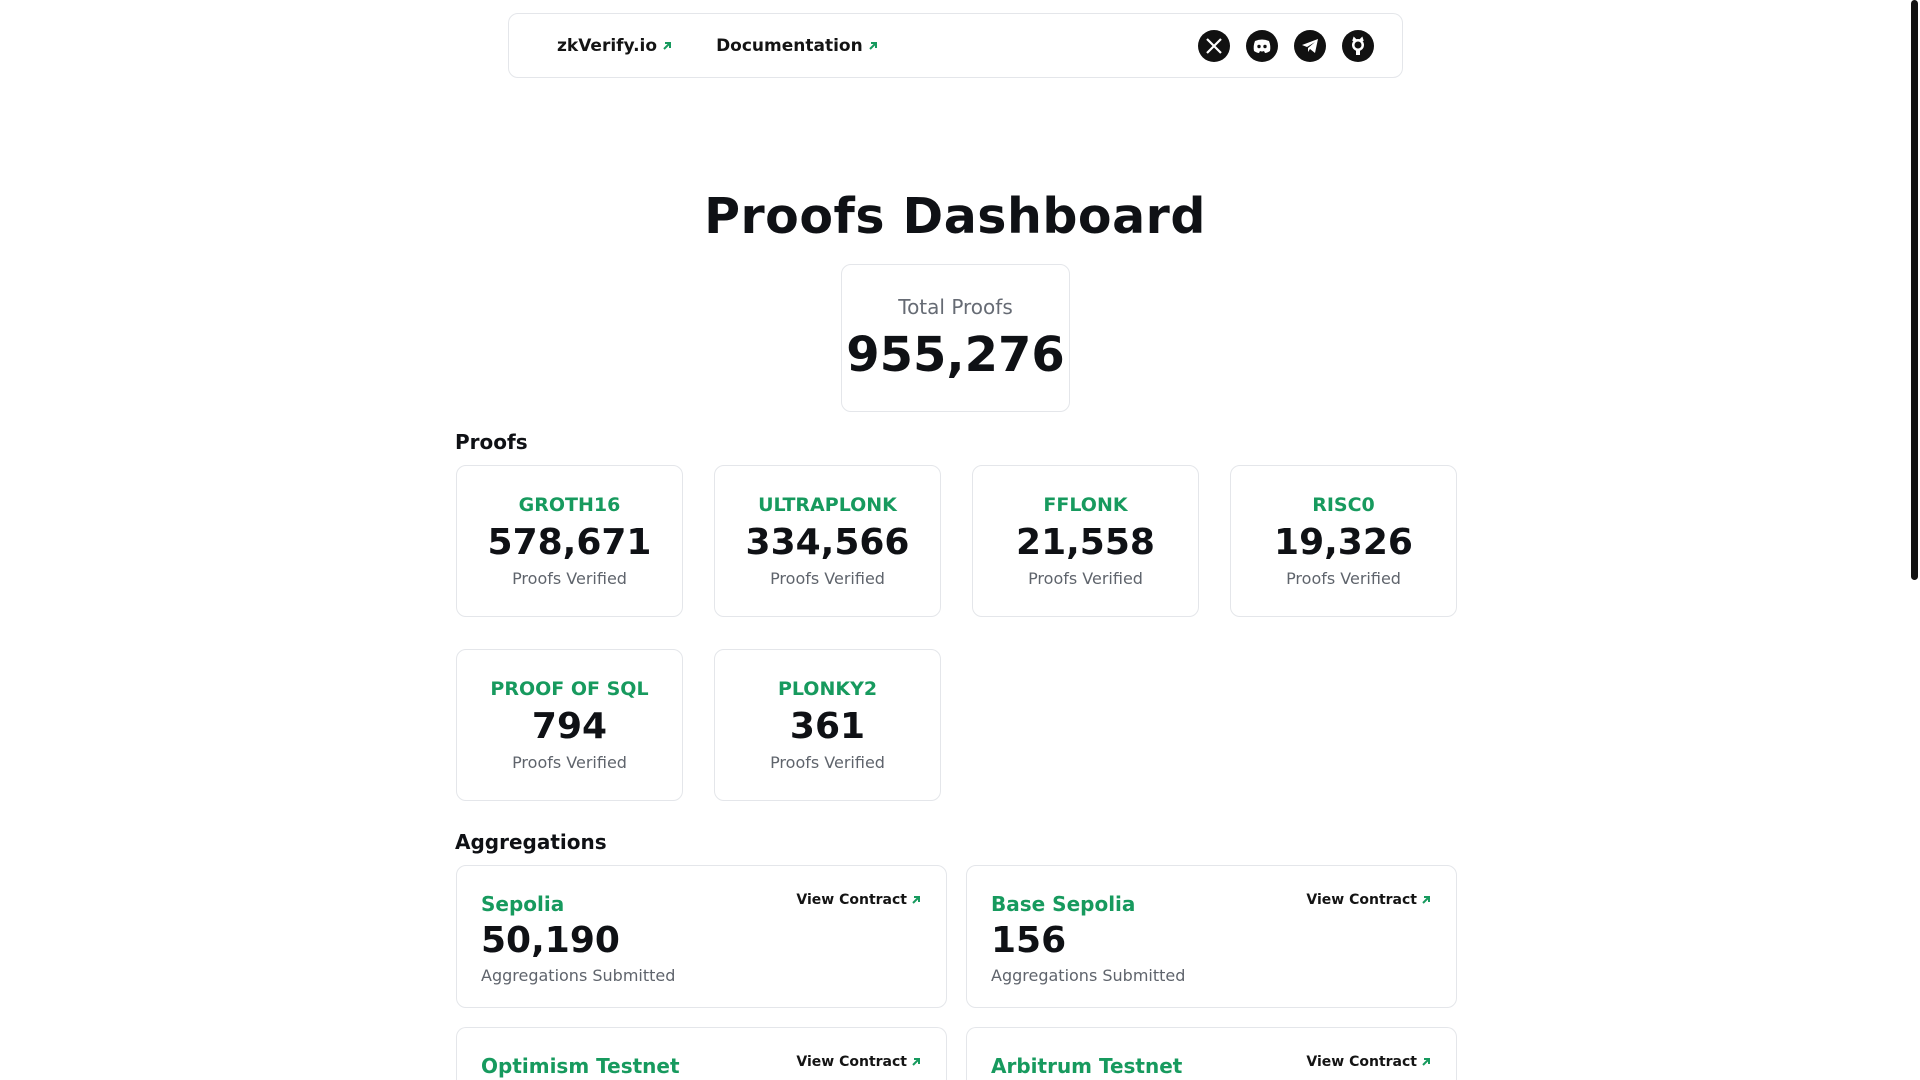 The height and width of the screenshot is (1080, 1920). I want to click on proof-card-groth16: GROTH16 578,671 Proofs Verified, so click(569, 541).